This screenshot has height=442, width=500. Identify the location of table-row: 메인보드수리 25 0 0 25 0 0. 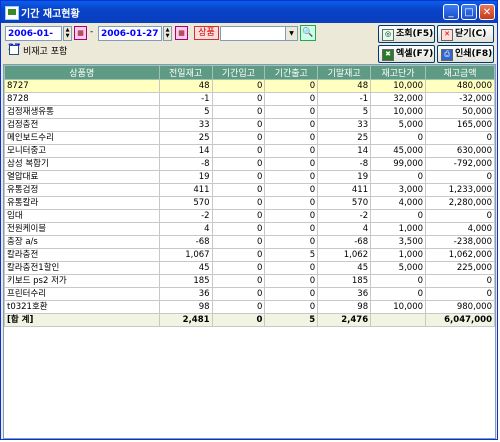
(249, 138).